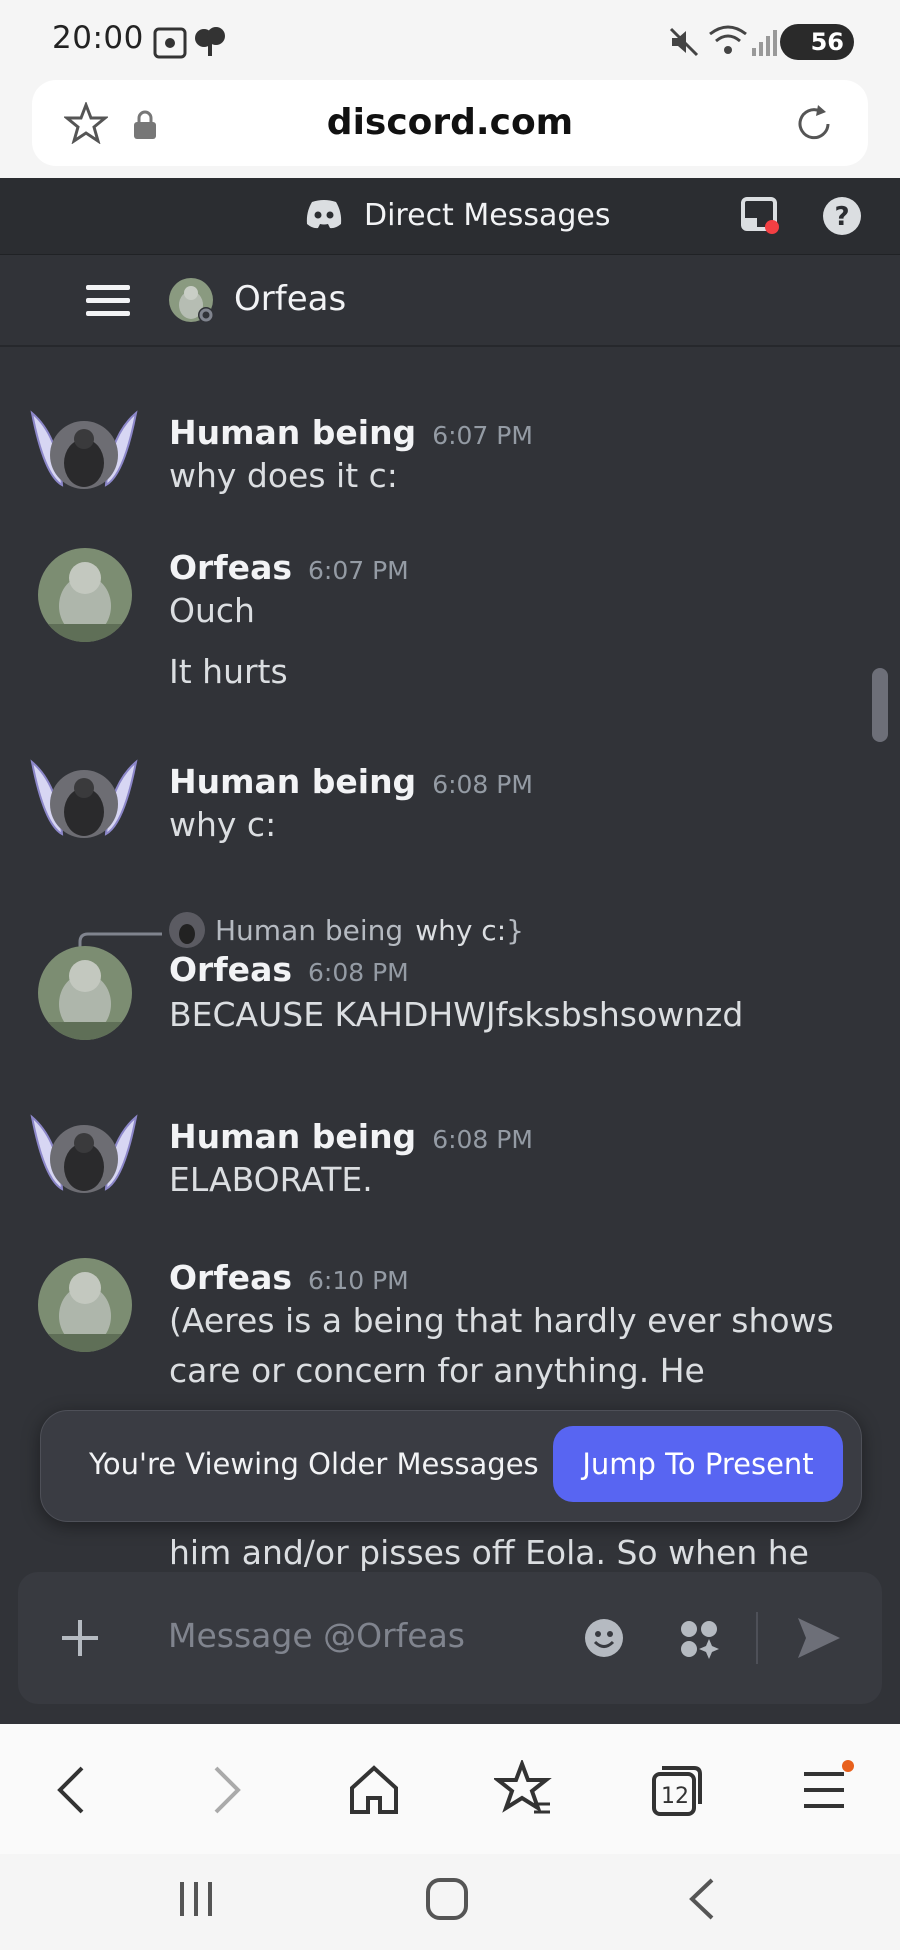 The height and width of the screenshot is (1950, 900). What do you see at coordinates (489, 1552) in the screenshot?
I see `message-text: him and/or pisses off Eola. So when he` at bounding box center [489, 1552].